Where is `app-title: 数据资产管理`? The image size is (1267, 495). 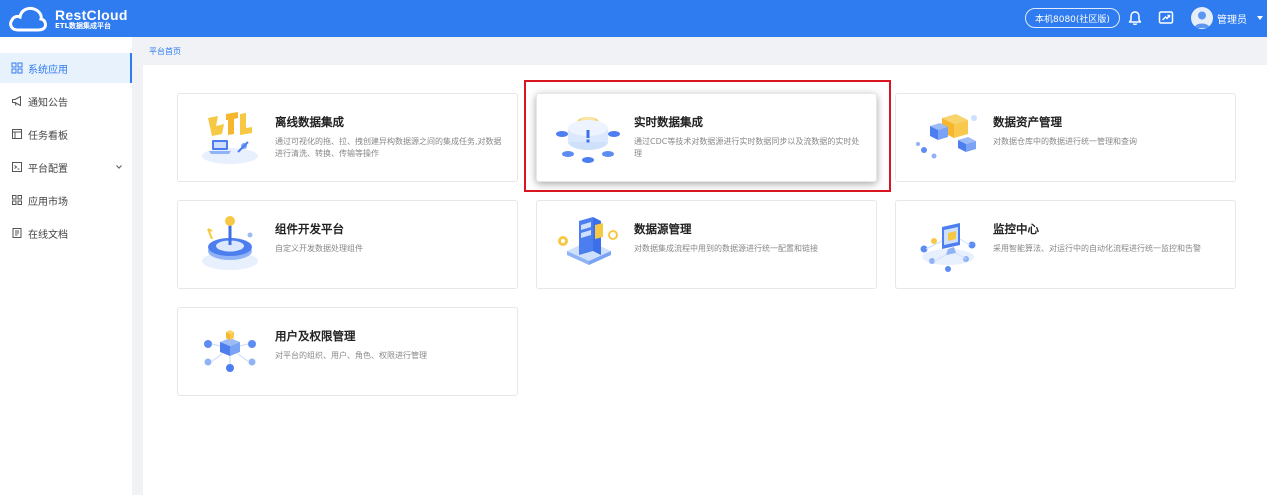
app-title: 数据资产管理 is located at coordinates (1027, 122).